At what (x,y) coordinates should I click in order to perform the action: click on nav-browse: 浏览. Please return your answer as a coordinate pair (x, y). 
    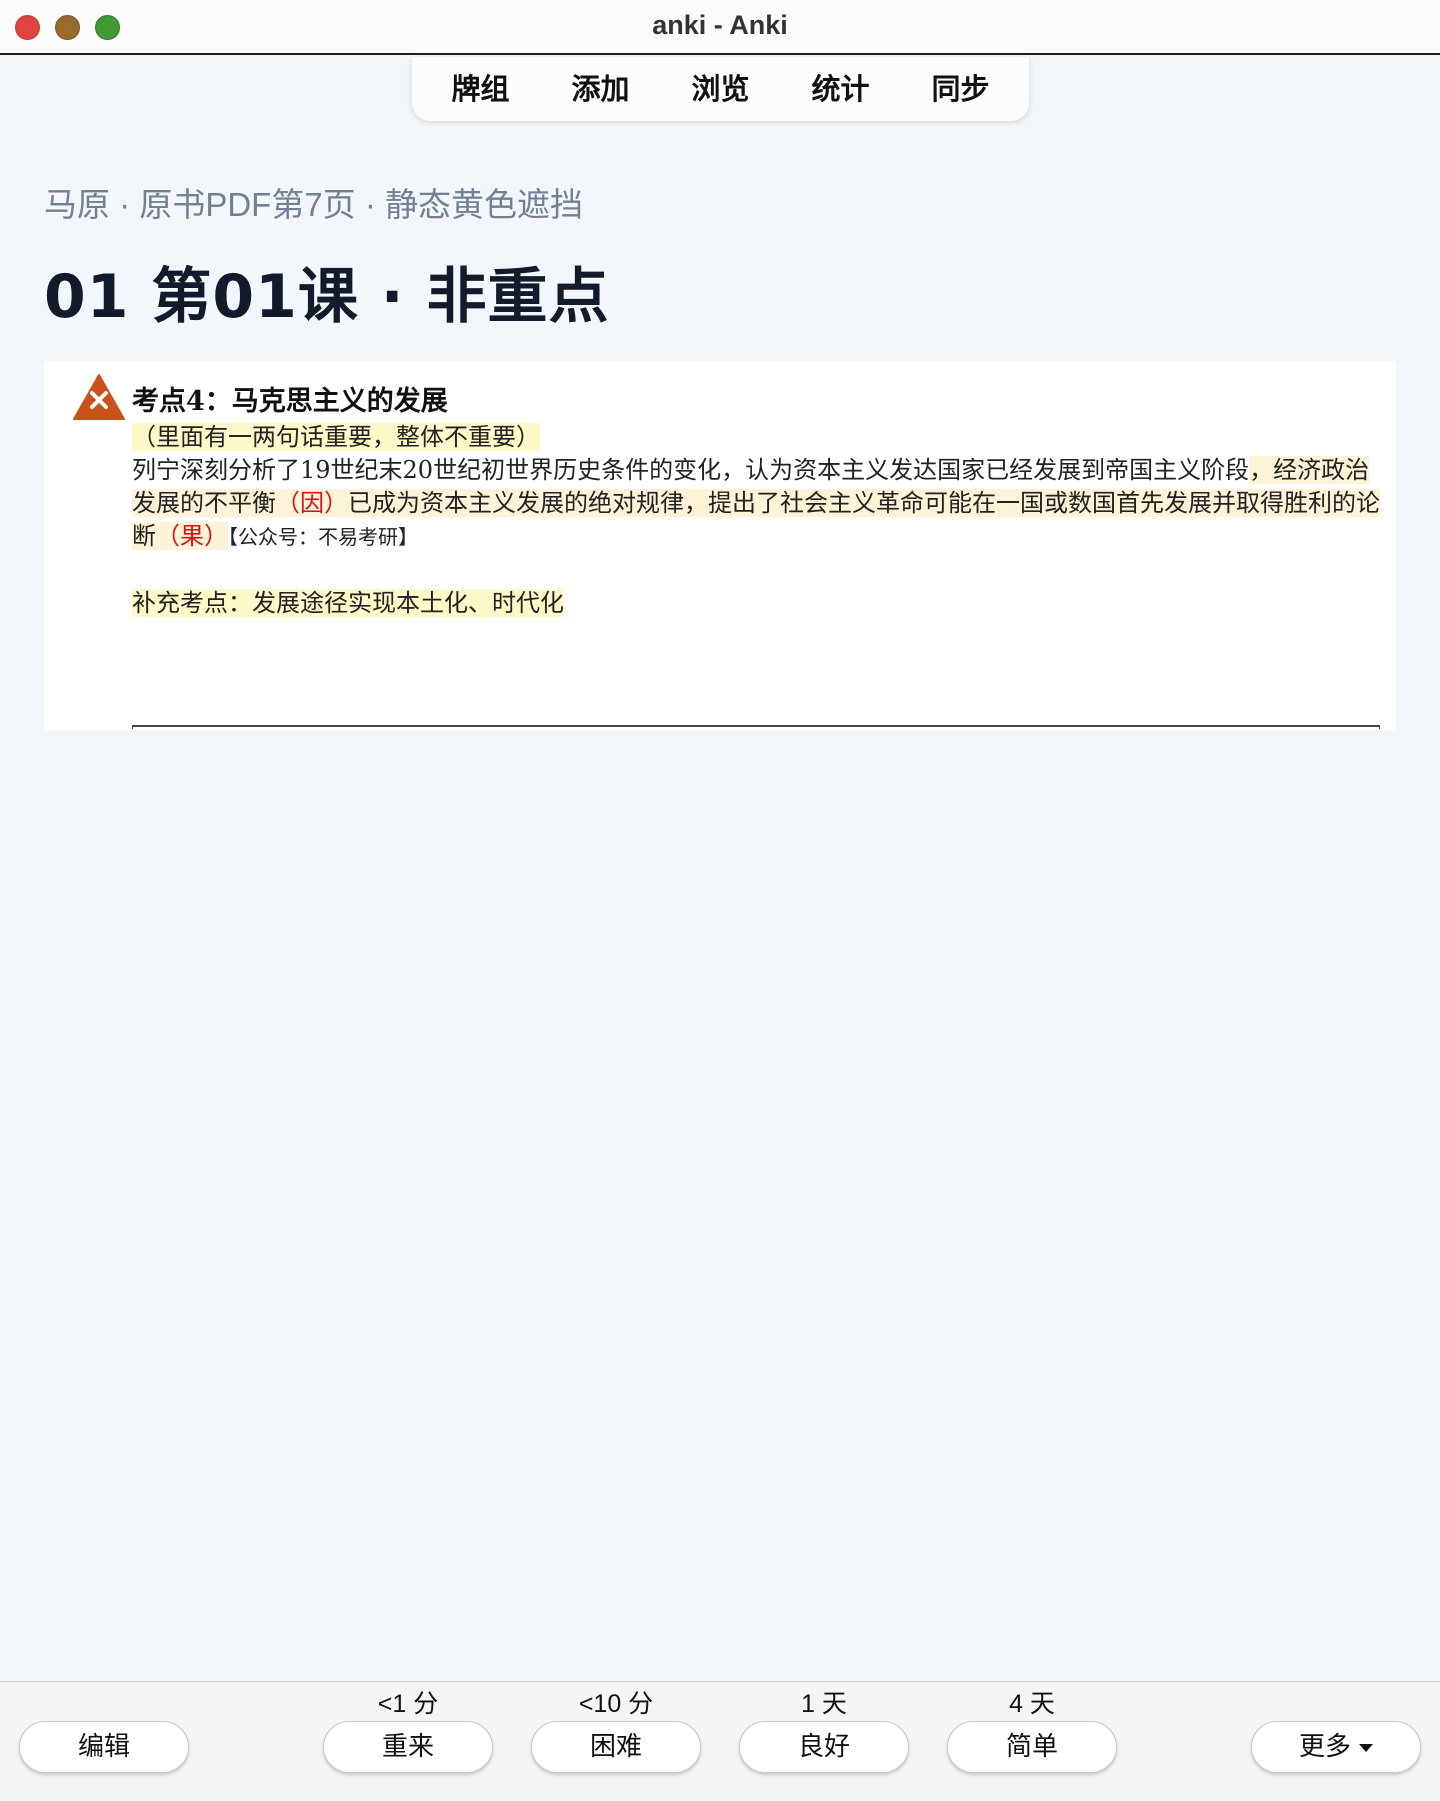
    Looking at the image, I should click on (721, 89).